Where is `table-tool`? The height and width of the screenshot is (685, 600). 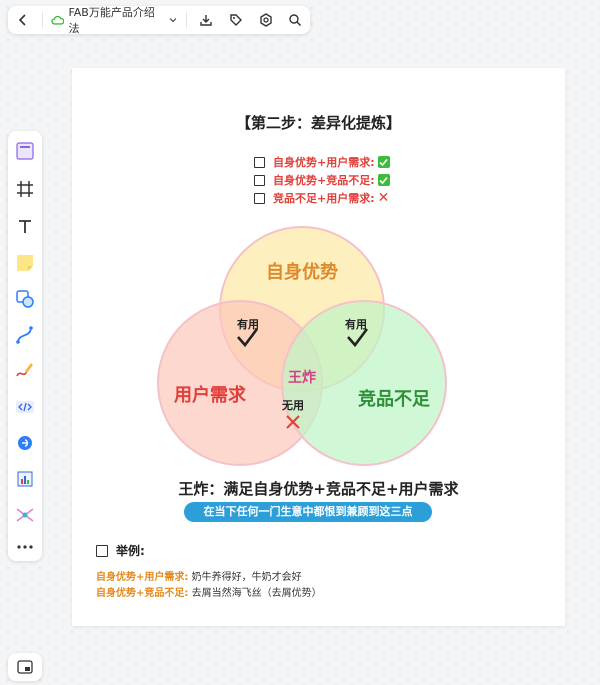
table-tool is located at coordinates (25, 479).